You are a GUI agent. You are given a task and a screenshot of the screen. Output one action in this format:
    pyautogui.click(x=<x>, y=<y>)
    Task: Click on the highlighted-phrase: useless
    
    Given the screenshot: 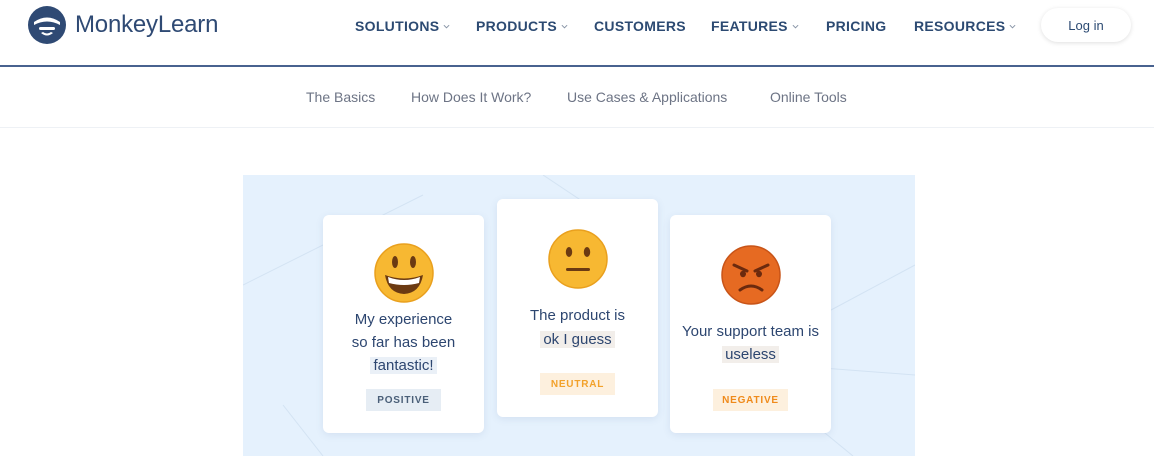 What is the action you would take?
    pyautogui.click(x=750, y=354)
    